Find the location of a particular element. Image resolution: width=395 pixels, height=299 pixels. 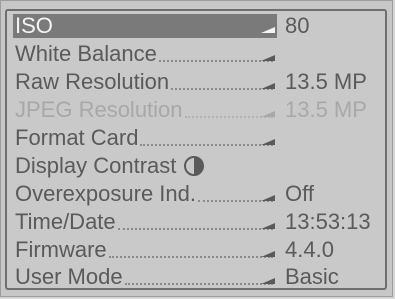

menu-item-label: ISO is located at coordinates (34, 25).